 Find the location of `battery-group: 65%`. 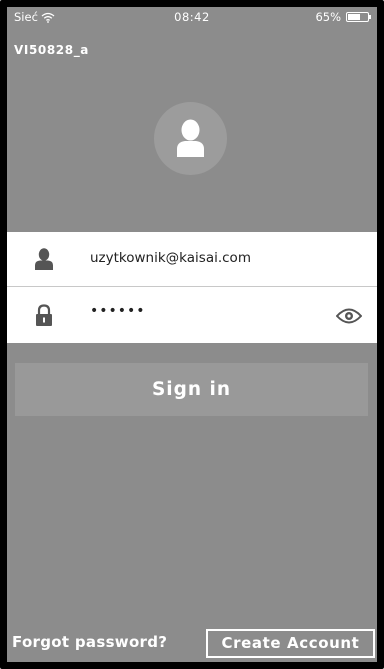

battery-group: 65% is located at coordinates (343, 17).